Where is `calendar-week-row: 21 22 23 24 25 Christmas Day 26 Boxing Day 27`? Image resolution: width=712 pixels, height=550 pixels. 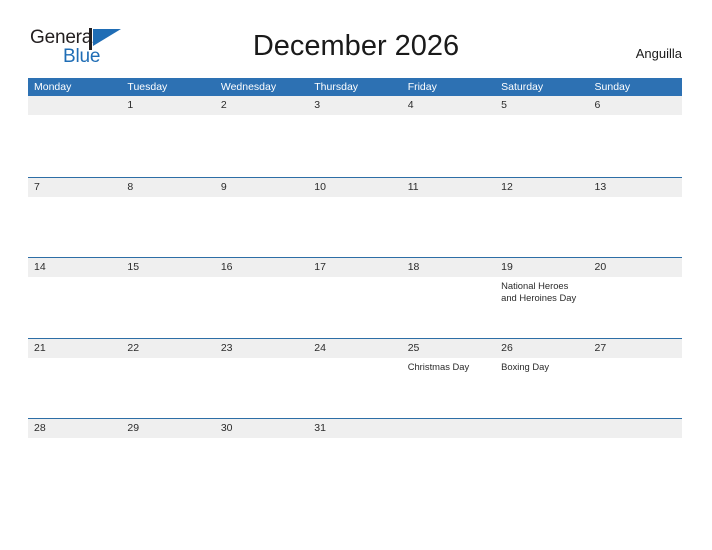
calendar-week-row: 21 22 23 24 25 Christmas Day 26 Boxing Day 27 is located at coordinates (355, 378).